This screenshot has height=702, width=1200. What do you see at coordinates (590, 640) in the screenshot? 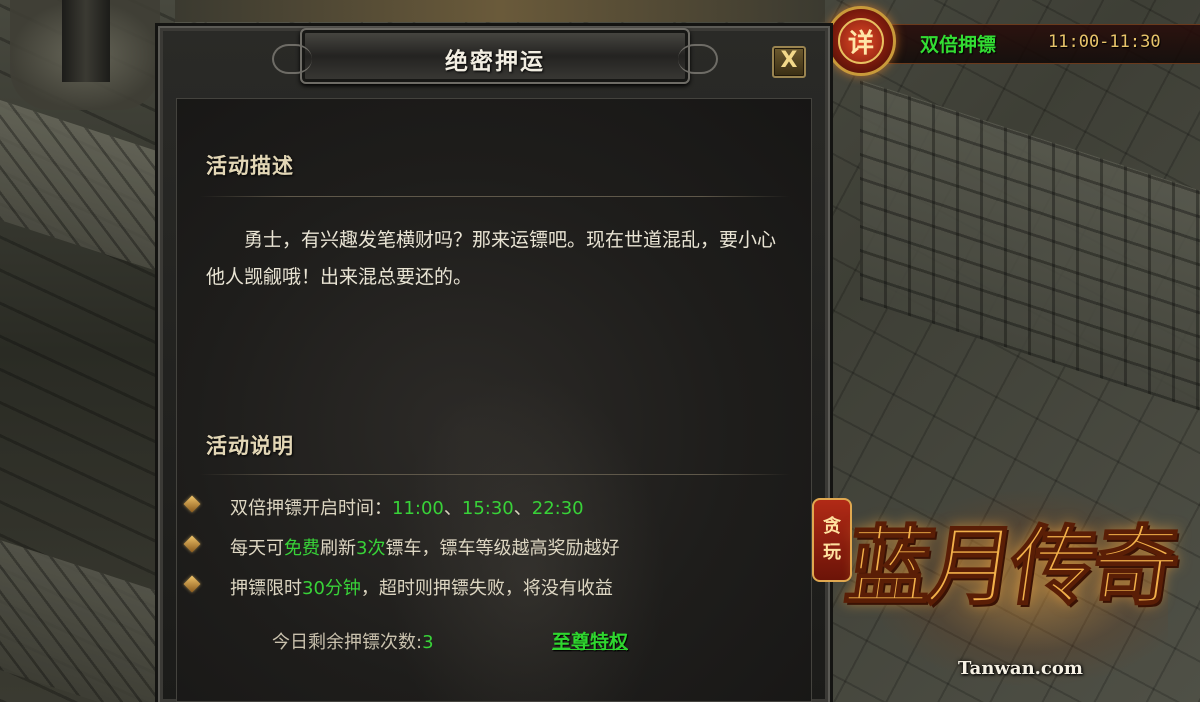
I see `vip-privilege-link: 至尊特权` at bounding box center [590, 640].